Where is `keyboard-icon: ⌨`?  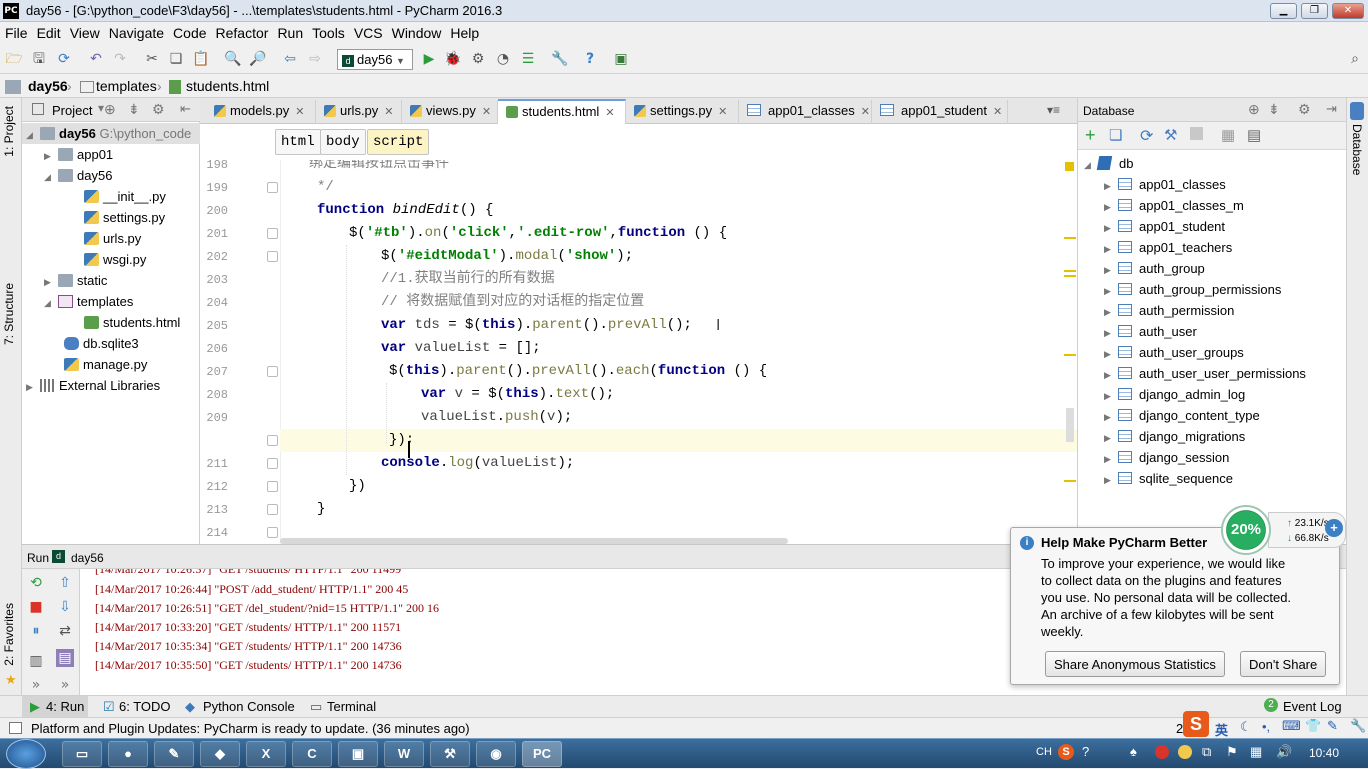 keyboard-icon: ⌨ is located at coordinates (1291, 726).